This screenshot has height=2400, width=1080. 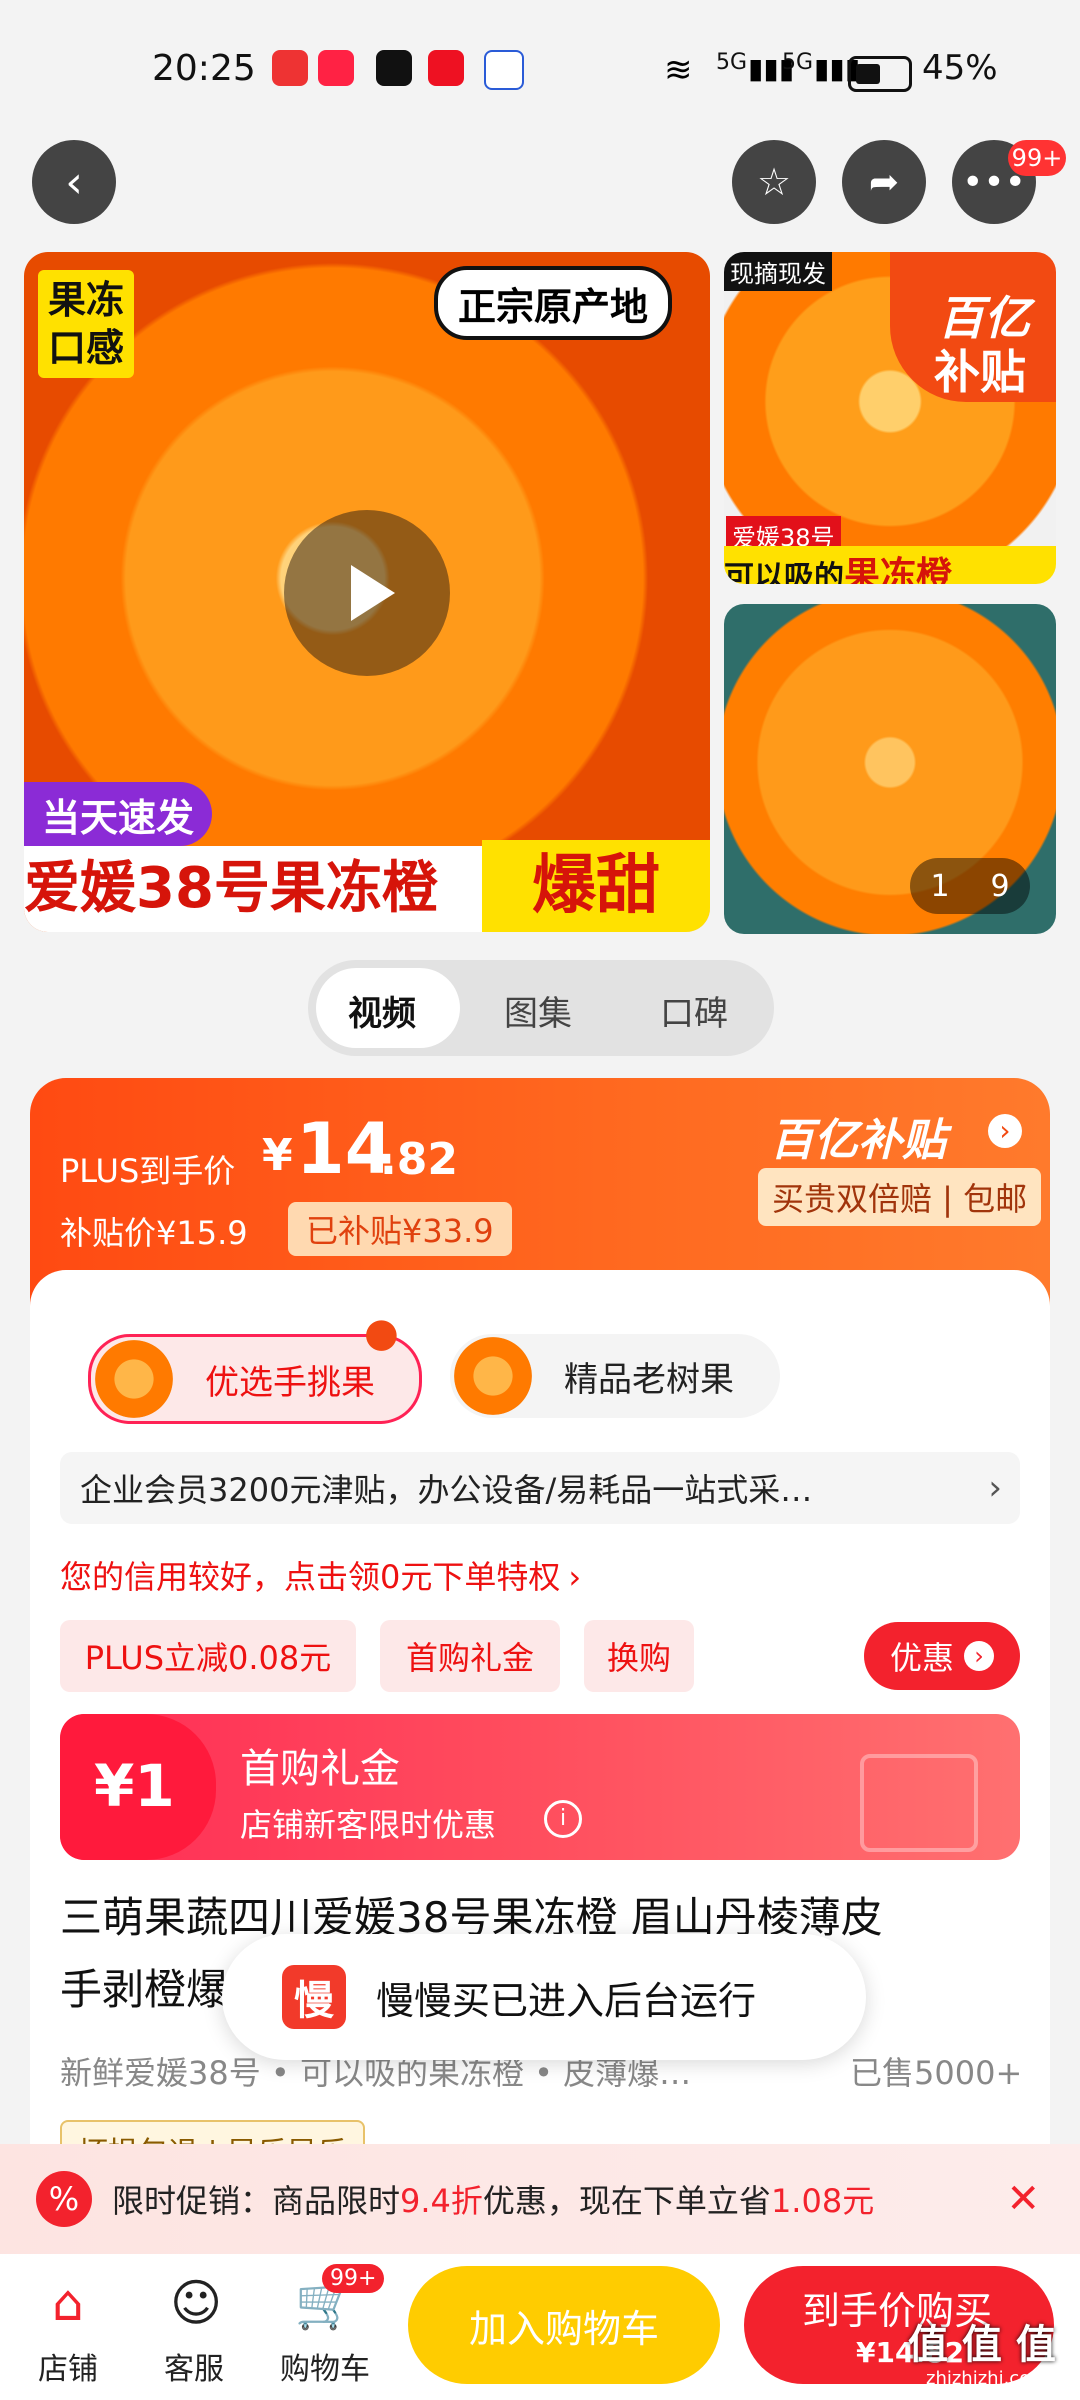 I want to click on promo-prefix: 限时促销：商品限时, so click(x=256, y=2201).